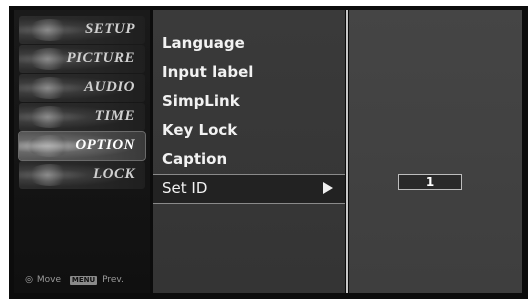  I want to click on time-icon, so click(50, 117).